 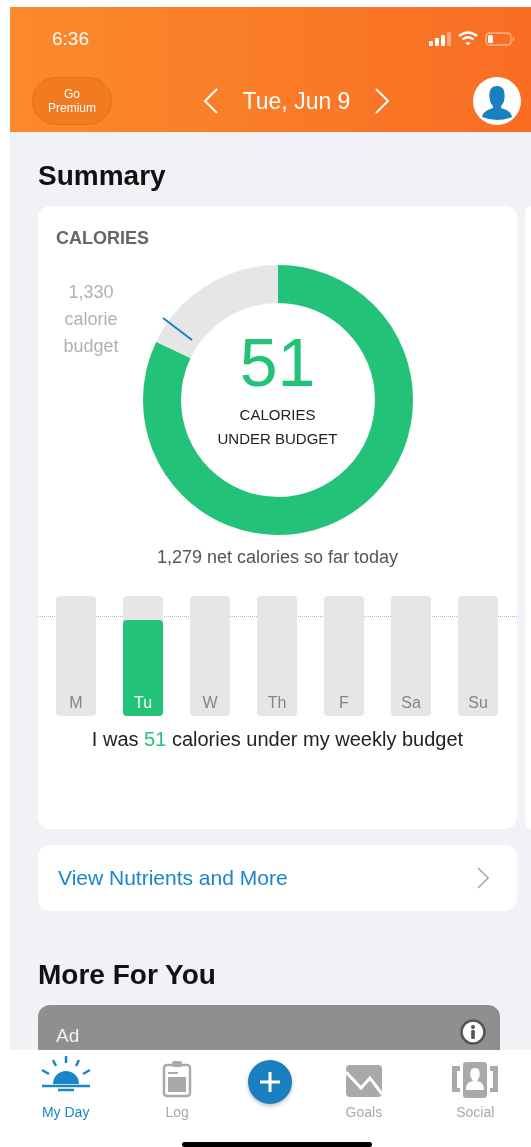 I want to click on day-bar: M, so click(x=76, y=656).